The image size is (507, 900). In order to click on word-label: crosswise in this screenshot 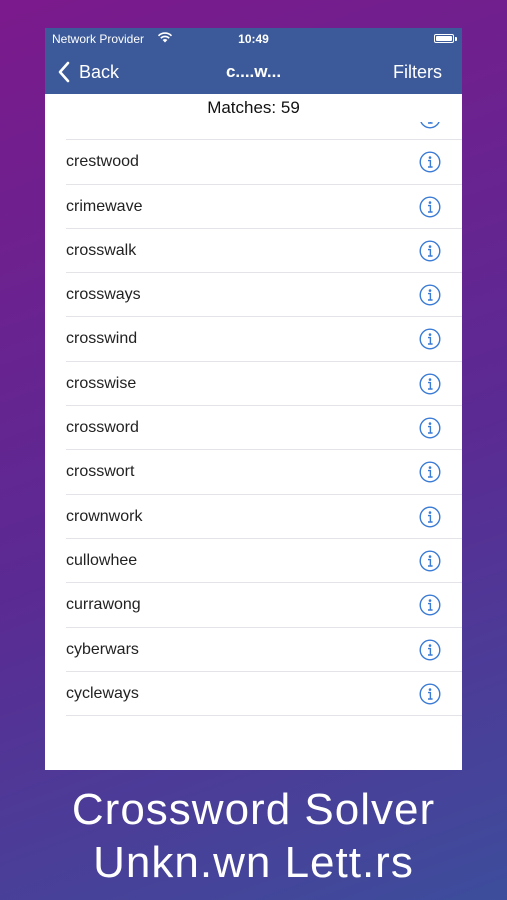, I will do `click(101, 383)`.